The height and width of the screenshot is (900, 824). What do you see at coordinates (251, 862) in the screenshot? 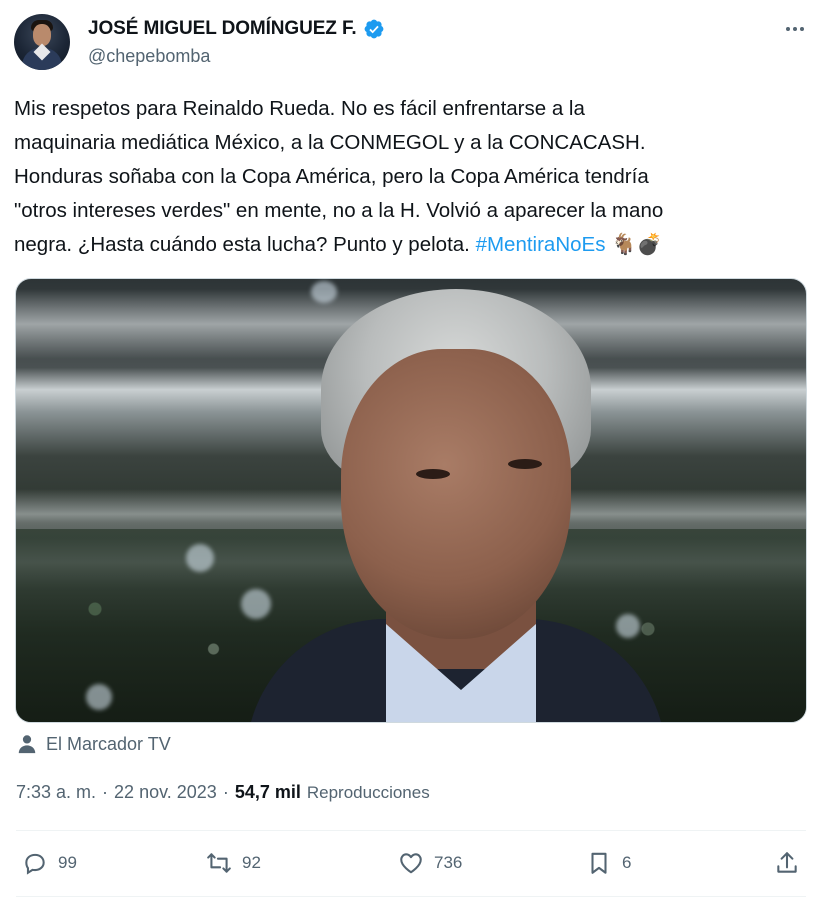
I see `repost-count: 92` at bounding box center [251, 862].